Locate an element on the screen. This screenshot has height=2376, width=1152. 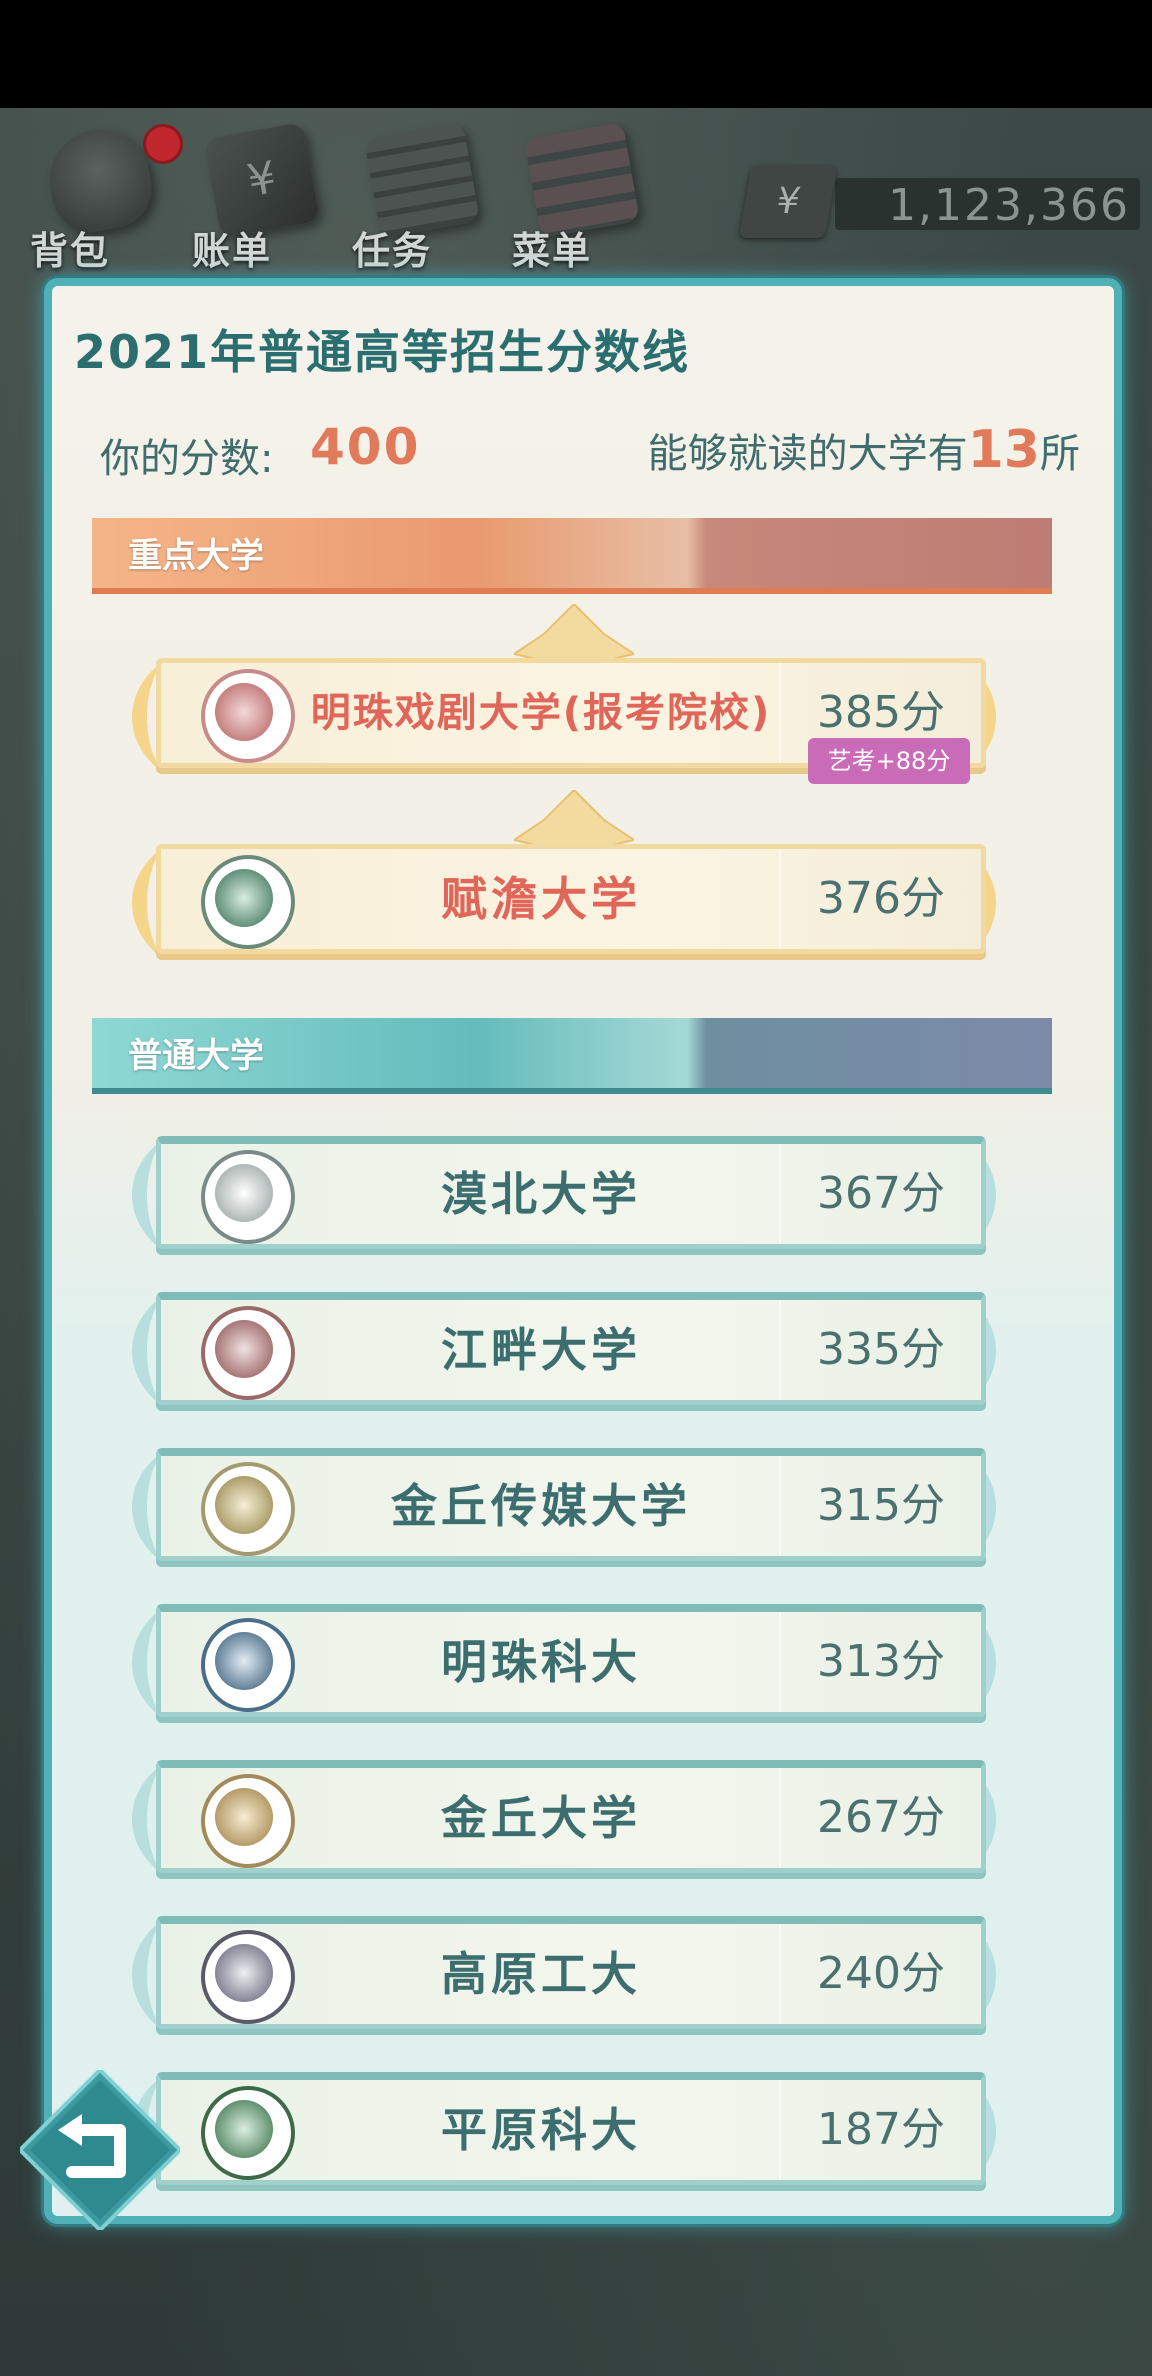
back-button is located at coordinates (100, 2150).